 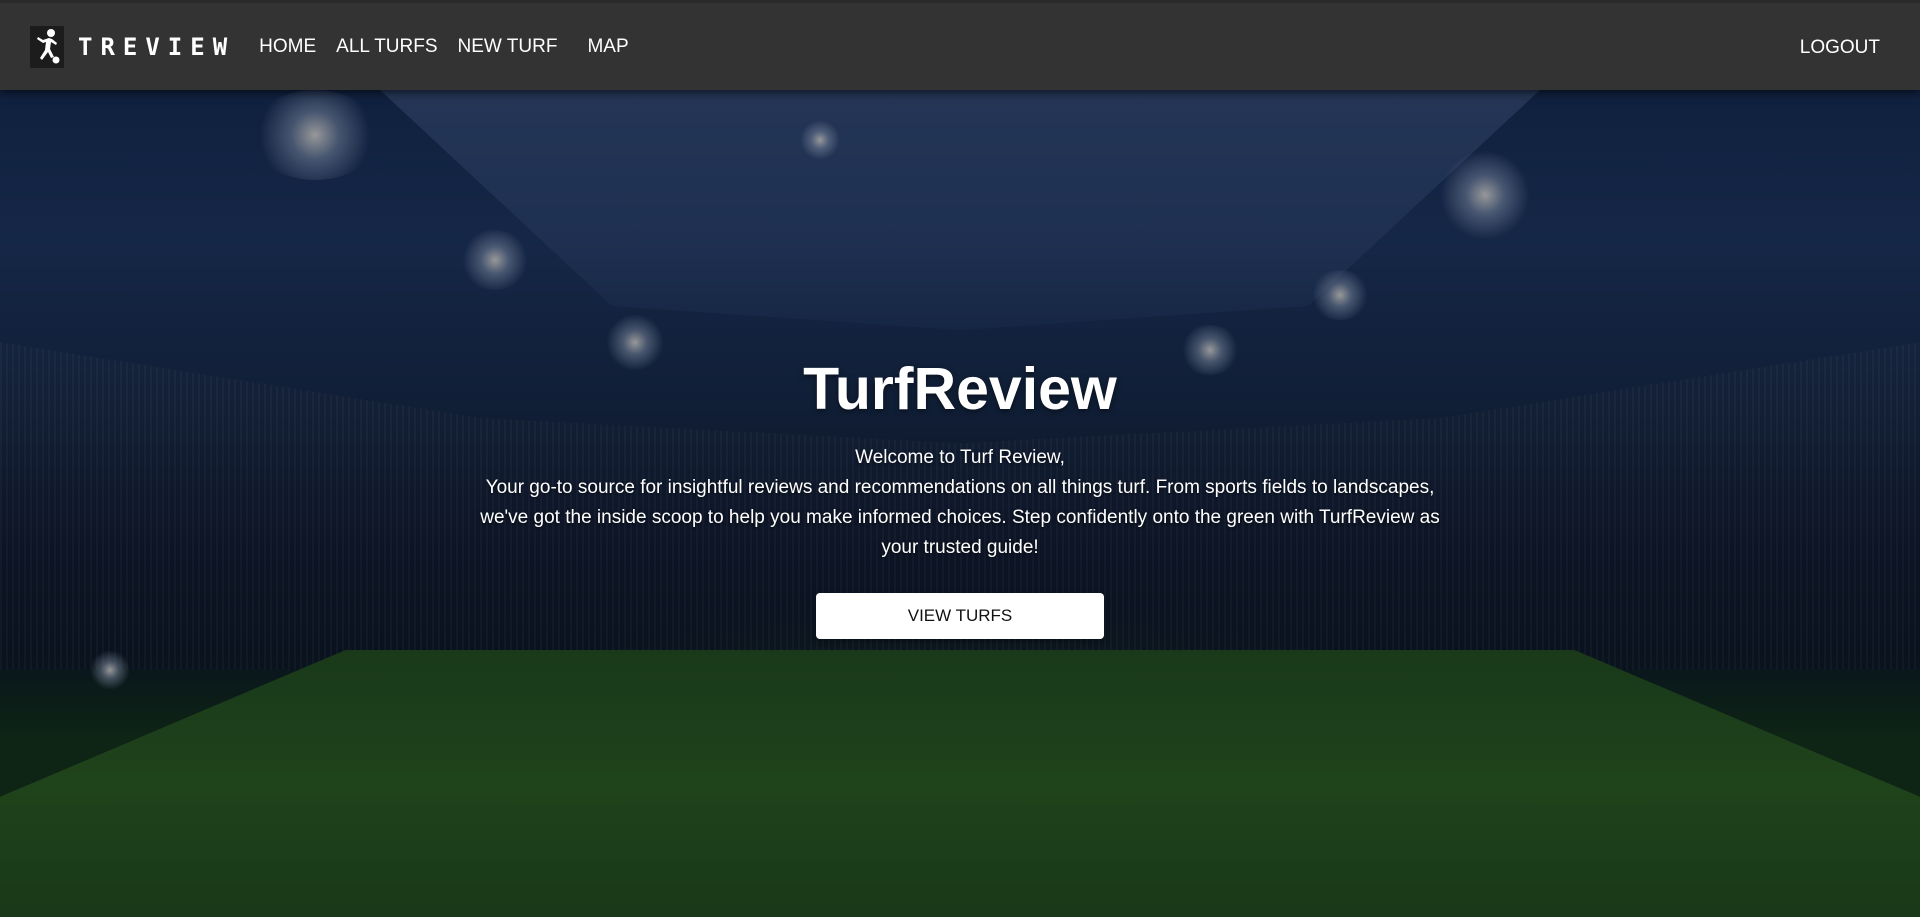 I want to click on nav-link-new-turf: NEW TURF, so click(x=508, y=47).